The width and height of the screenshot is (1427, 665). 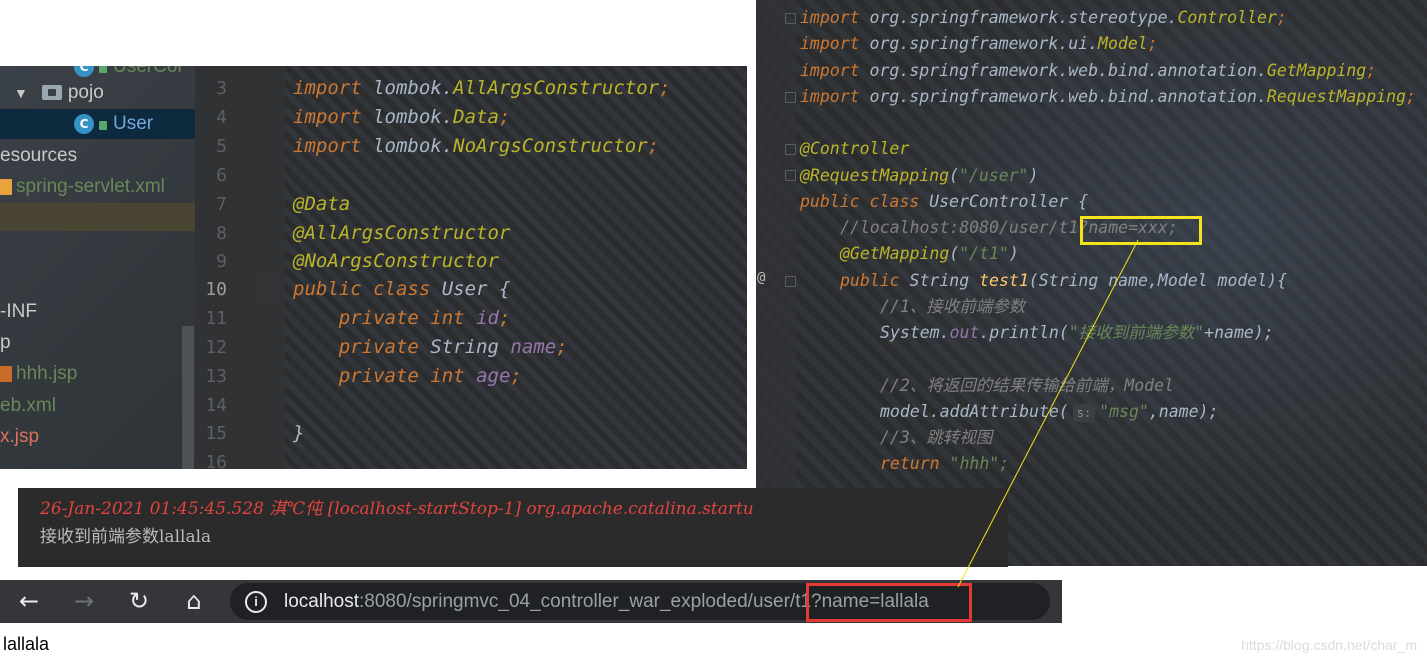 What do you see at coordinates (51, 93) in the screenshot?
I see `folder-icon` at bounding box center [51, 93].